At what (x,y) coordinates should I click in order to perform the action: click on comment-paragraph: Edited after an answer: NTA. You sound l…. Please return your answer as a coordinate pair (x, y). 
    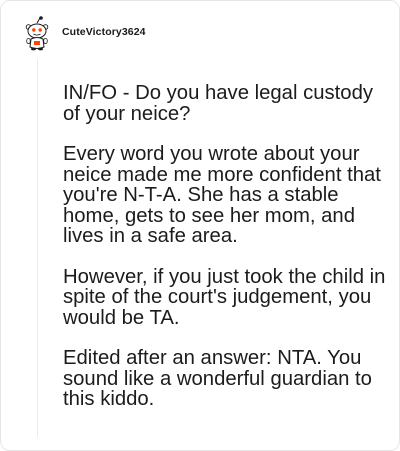
    Looking at the image, I should click on (217, 378).